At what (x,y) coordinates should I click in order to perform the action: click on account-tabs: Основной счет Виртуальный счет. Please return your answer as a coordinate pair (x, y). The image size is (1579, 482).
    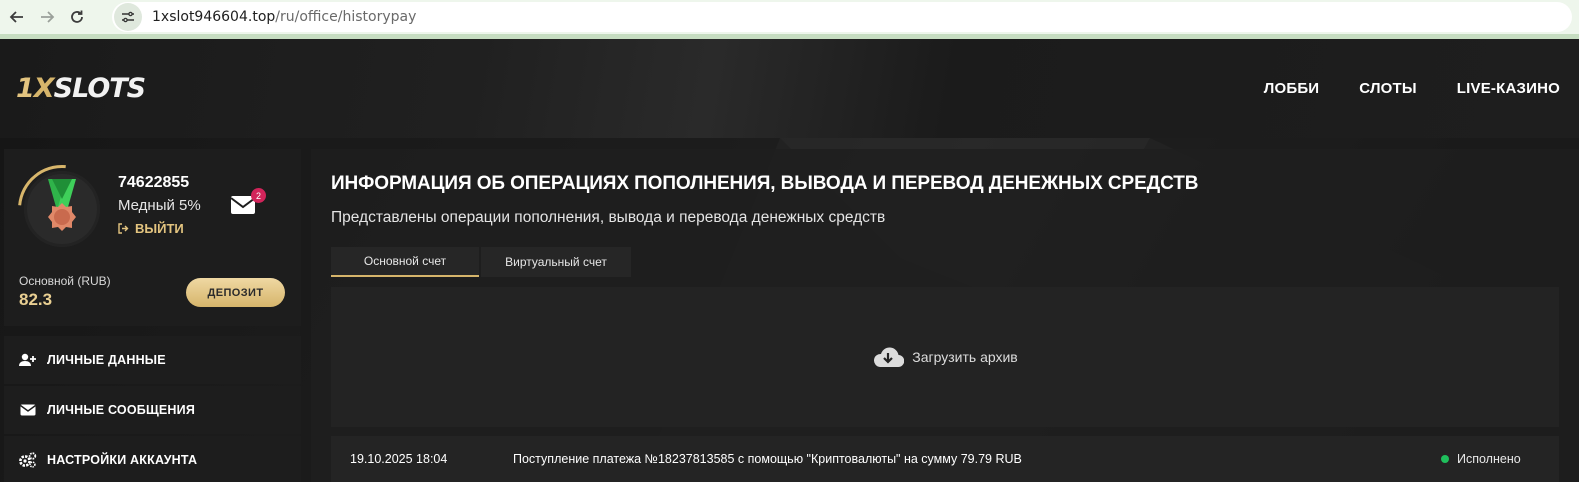
    Looking at the image, I should click on (481, 262).